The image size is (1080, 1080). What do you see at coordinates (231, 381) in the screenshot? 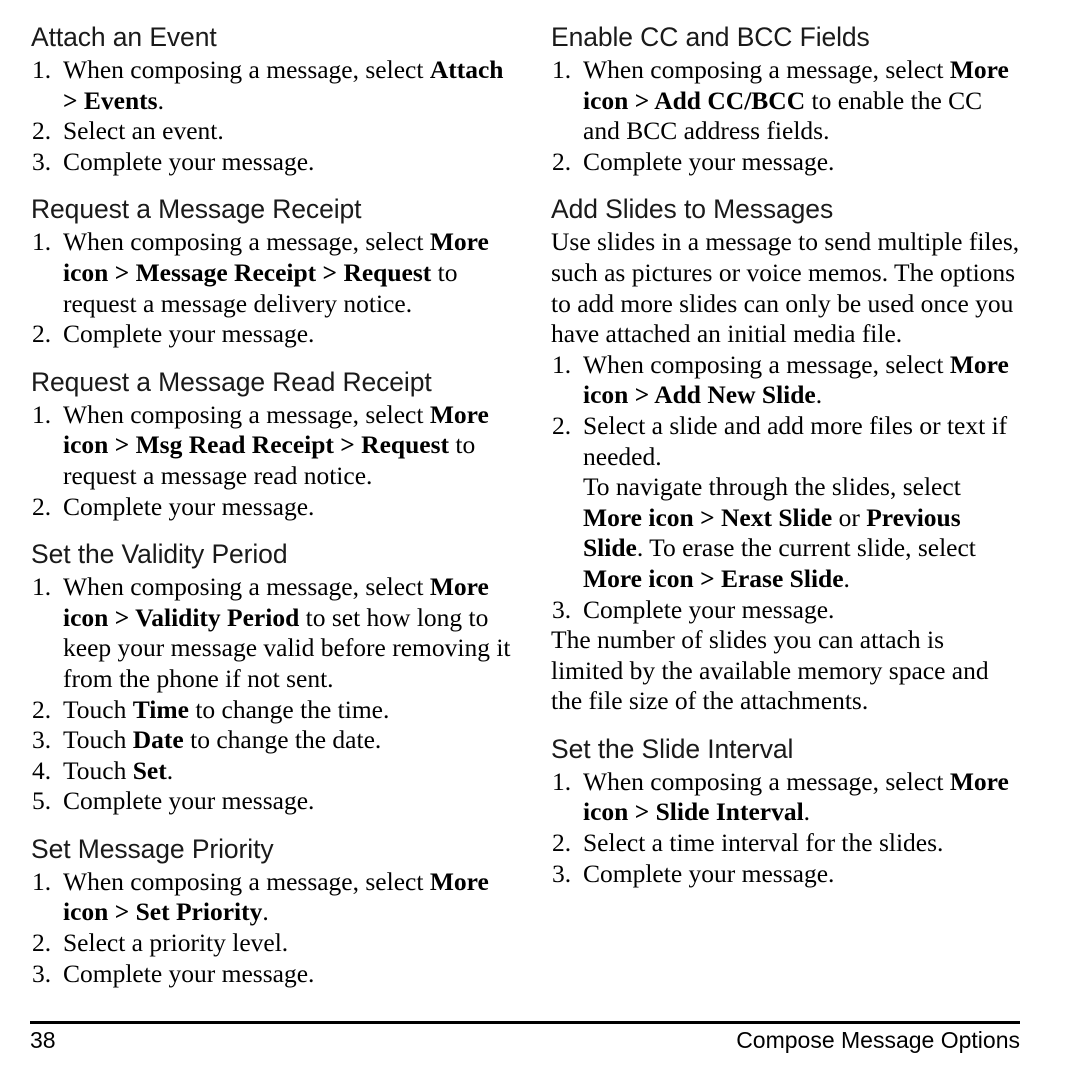
I see `section-heading: Request a Message Read Receipt` at bounding box center [231, 381].